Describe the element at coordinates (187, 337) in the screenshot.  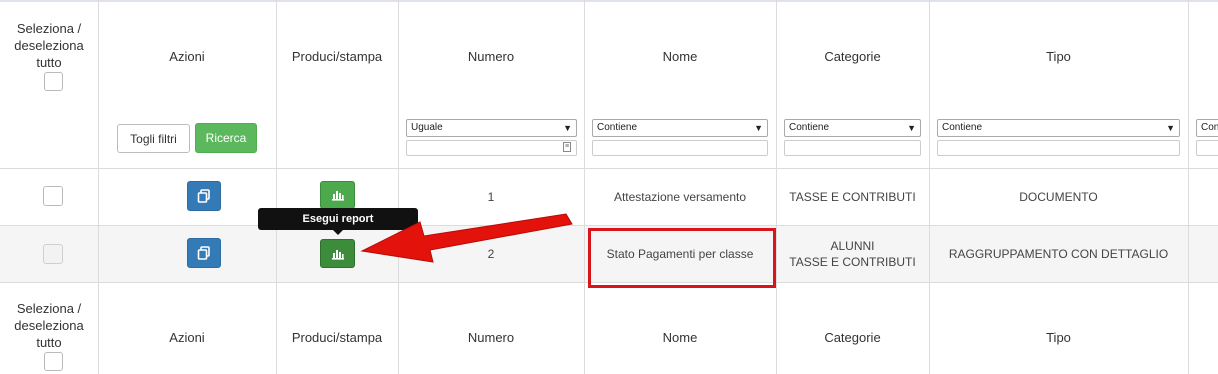
I see `footer-actions: Azioni` at that location.